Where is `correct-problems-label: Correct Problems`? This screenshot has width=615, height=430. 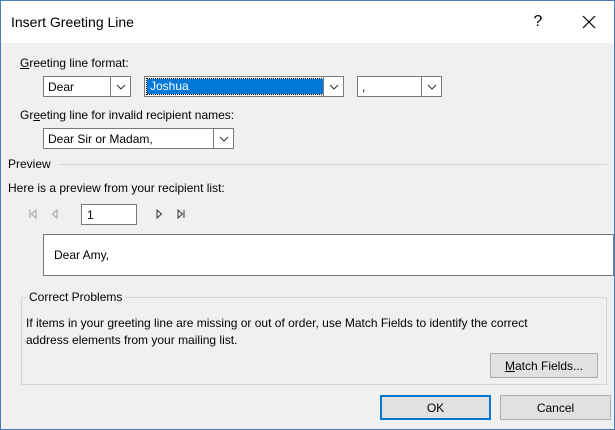 correct-problems-label: Correct Problems is located at coordinates (76, 297).